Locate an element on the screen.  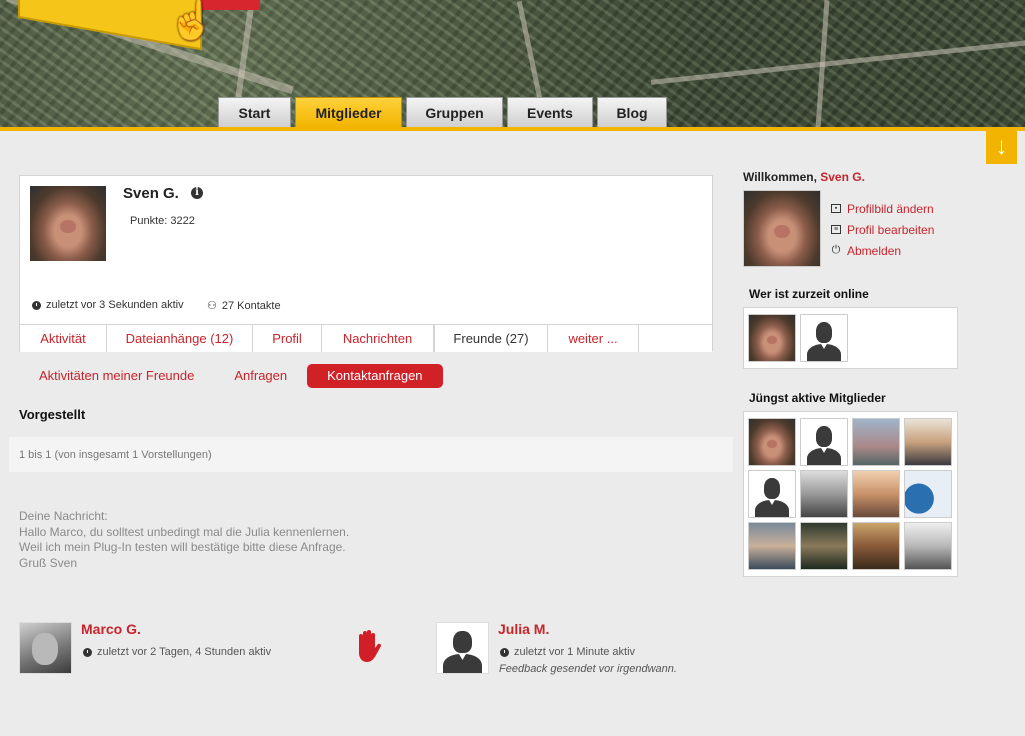
online-title: Wer ist zurzeit online is located at coordinates (809, 294).